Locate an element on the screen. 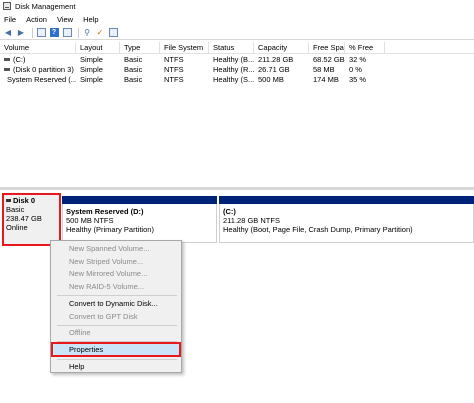 The width and height of the screenshot is (474, 403). key-icon: ⚲ is located at coordinates (87, 33).